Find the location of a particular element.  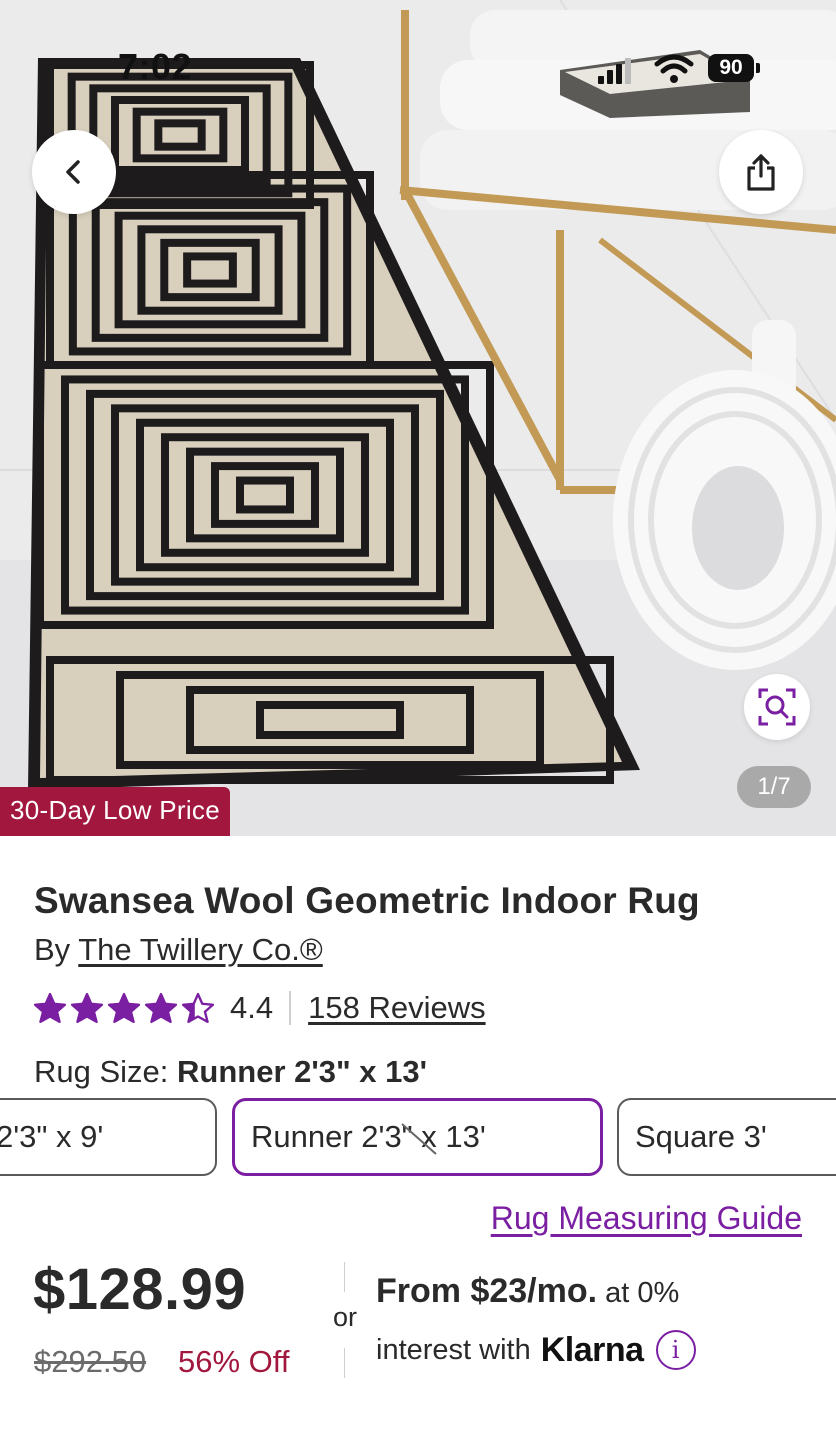

rating-value: 4.4 is located at coordinates (252, 1007).